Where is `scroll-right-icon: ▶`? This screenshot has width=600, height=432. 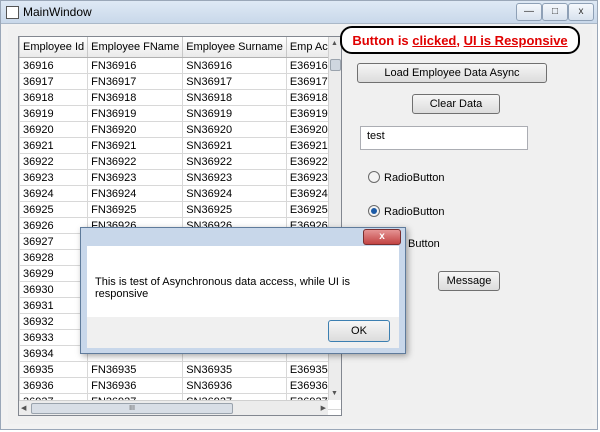
scroll-right-icon: ▶ is located at coordinates (323, 408).